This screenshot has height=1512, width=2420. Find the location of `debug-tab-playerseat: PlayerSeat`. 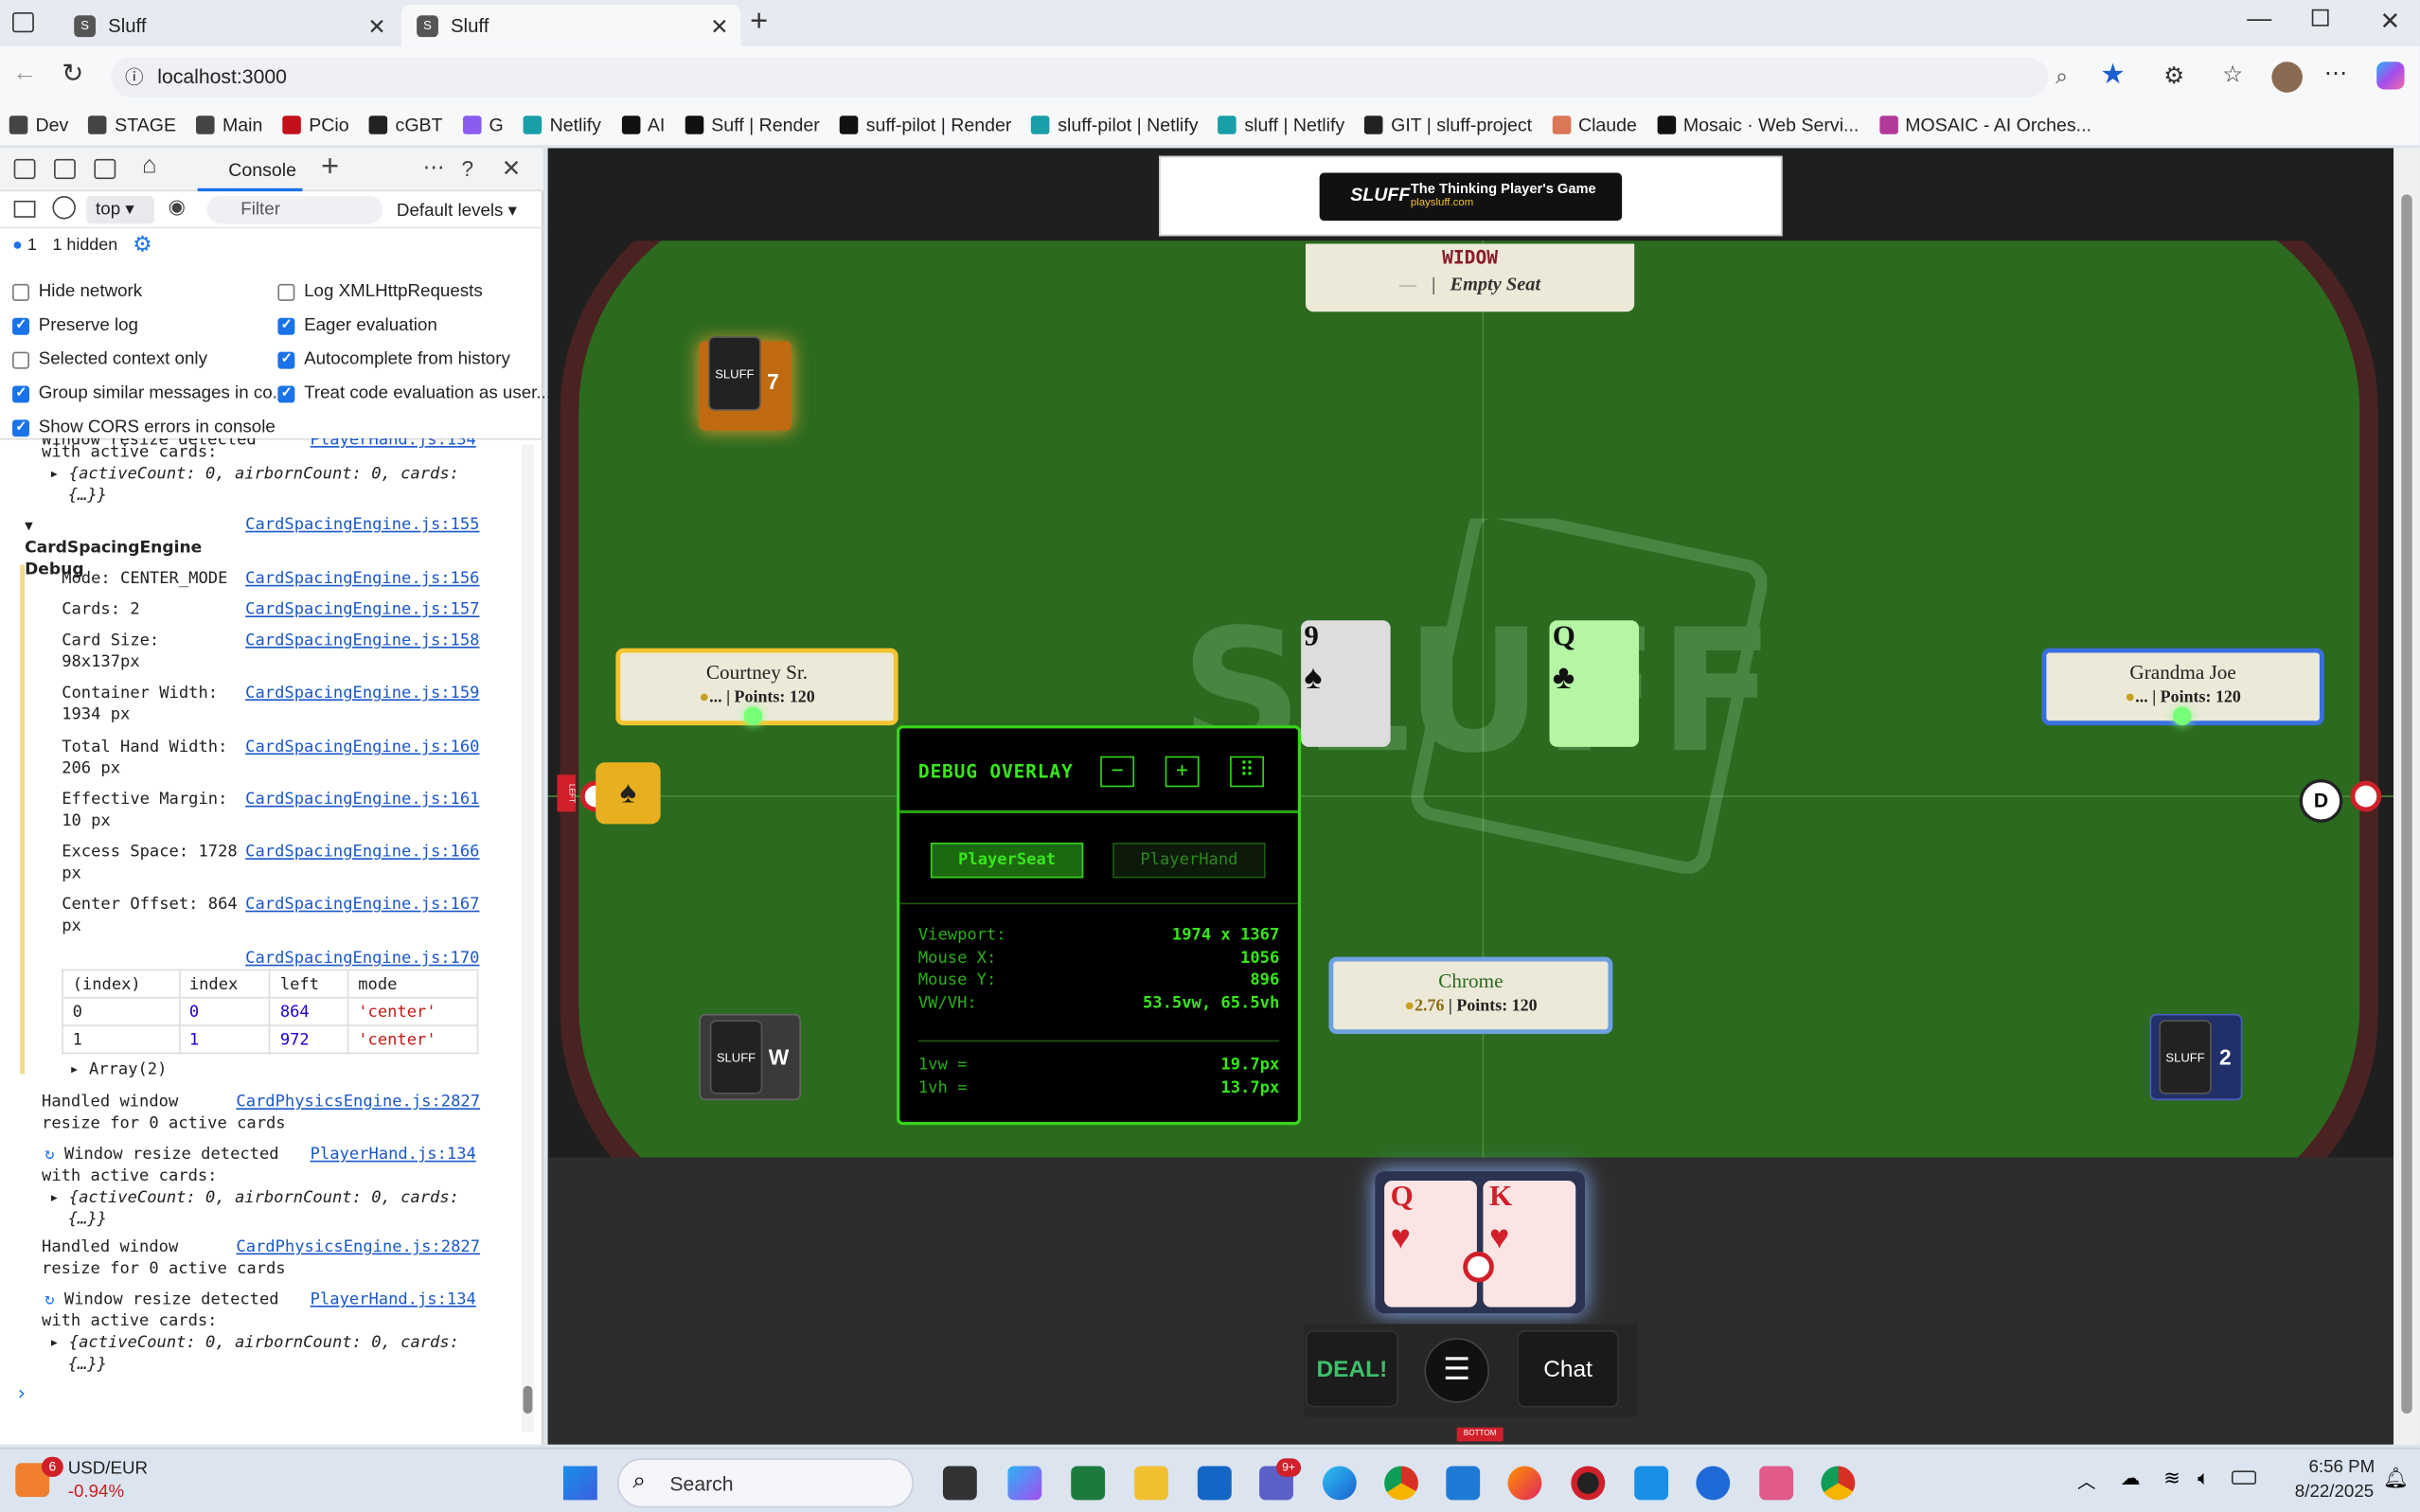

debug-tab-playerseat: PlayerSeat is located at coordinates (1007, 860).